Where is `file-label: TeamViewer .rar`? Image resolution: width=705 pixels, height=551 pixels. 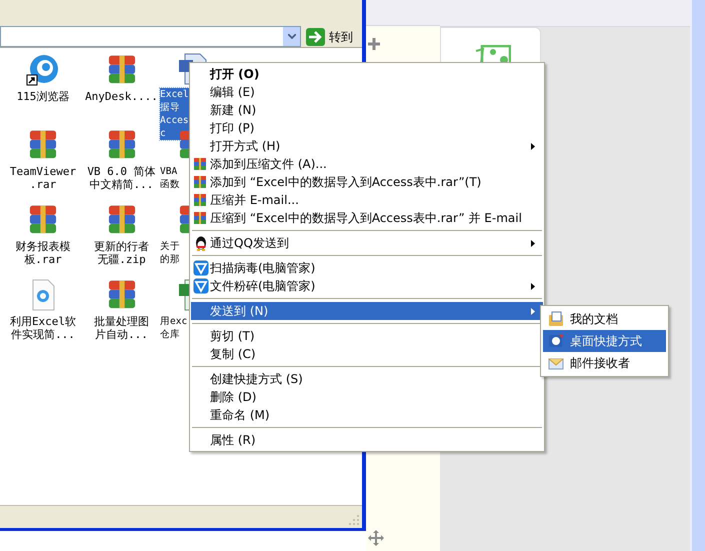
file-label: TeamViewer .rar is located at coordinates (43, 178).